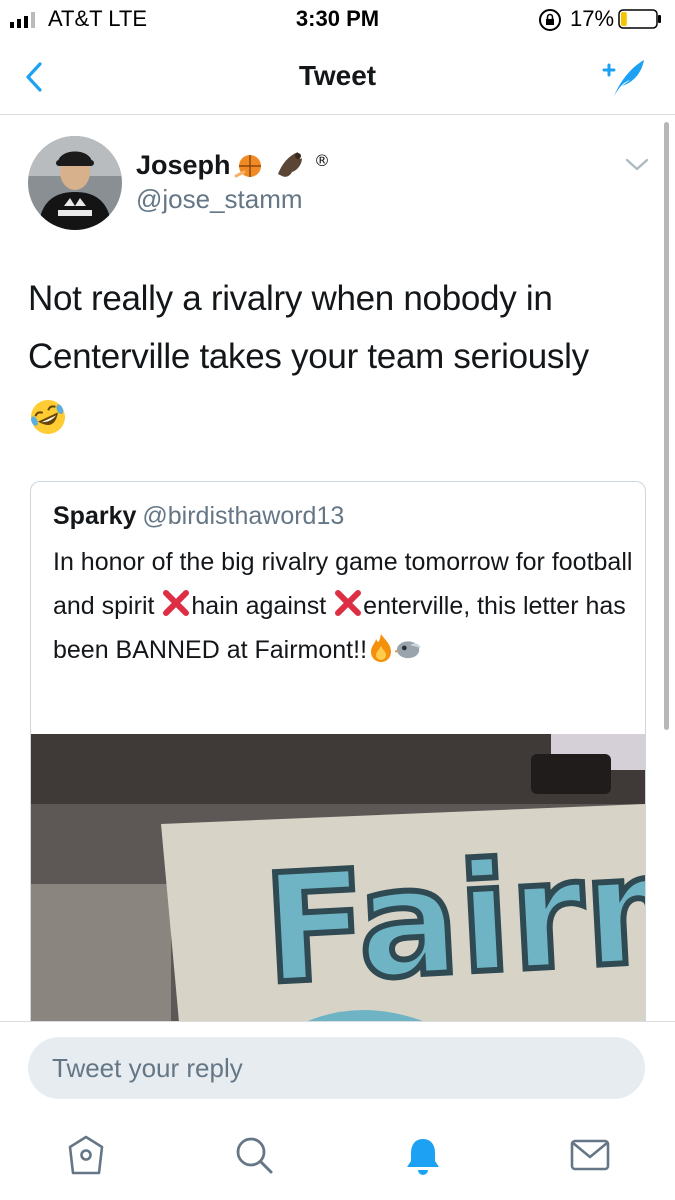 Image resolution: width=675 pixels, height=1200 pixels. What do you see at coordinates (550, 20) in the screenshot?
I see `orientation-lock-icon` at bounding box center [550, 20].